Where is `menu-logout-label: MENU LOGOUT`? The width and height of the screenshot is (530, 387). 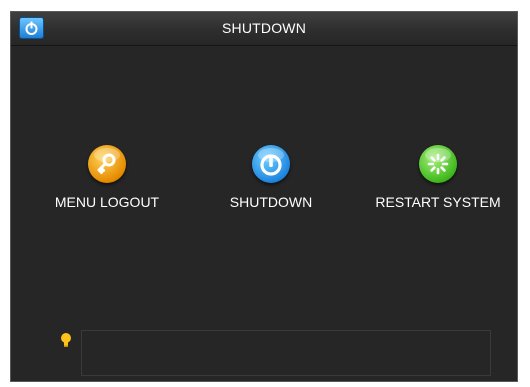 menu-logout-label: MENU LOGOUT is located at coordinates (107, 202).